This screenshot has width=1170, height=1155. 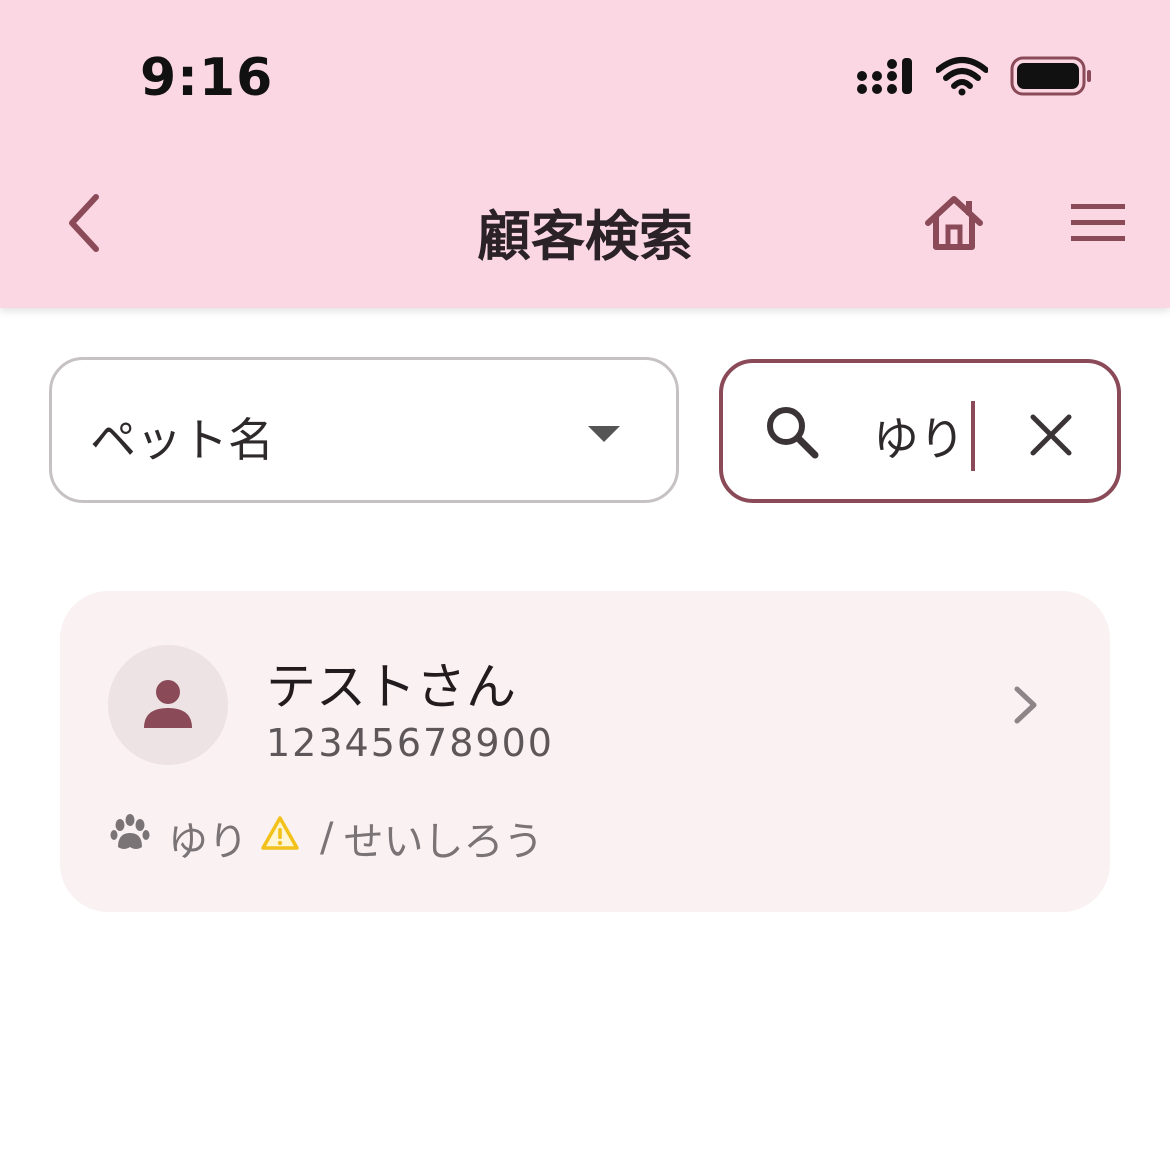 What do you see at coordinates (207, 78) in the screenshot?
I see `status-time: 9:16` at bounding box center [207, 78].